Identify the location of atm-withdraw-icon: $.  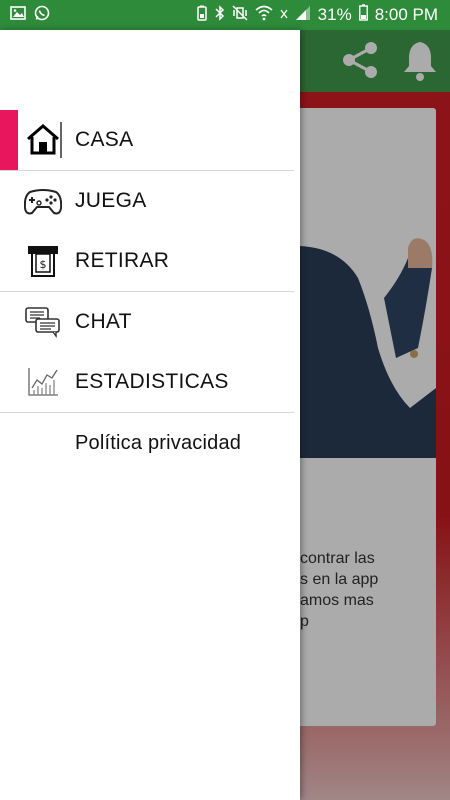
(43, 261).